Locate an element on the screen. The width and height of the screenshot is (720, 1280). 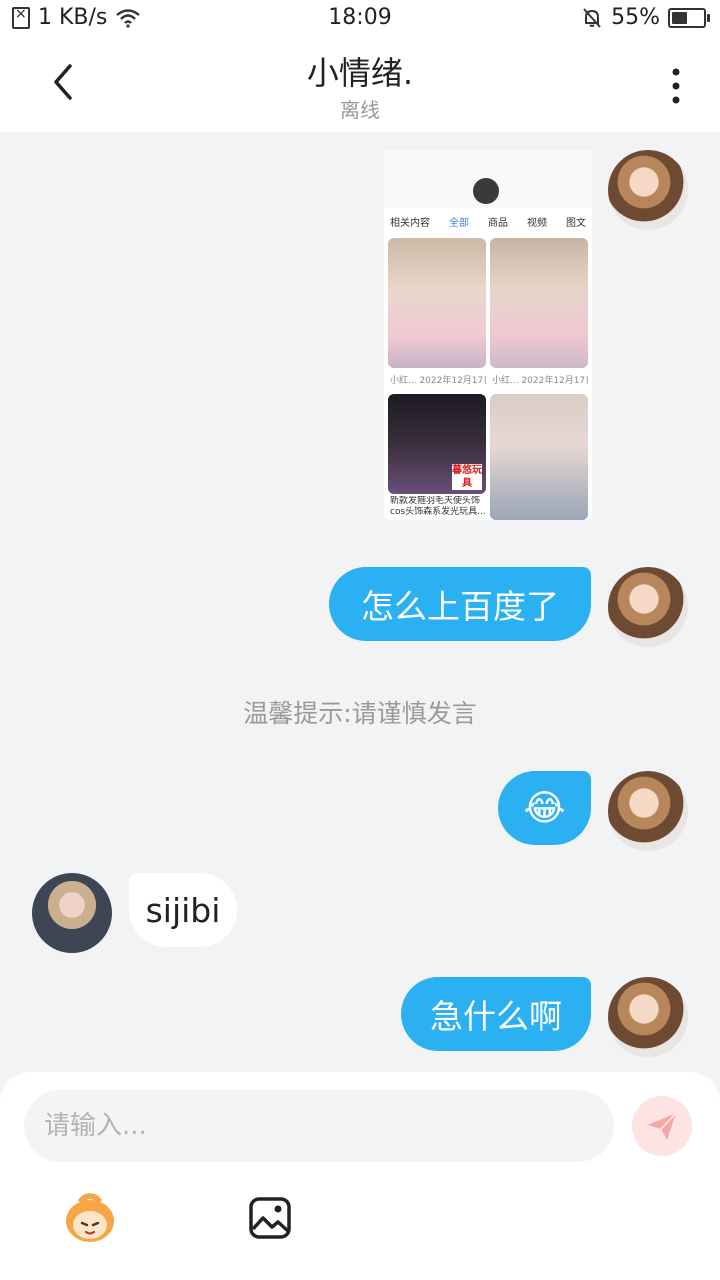
system-notice: 温馨提示:请谨慎发言 is located at coordinates (360, 713).